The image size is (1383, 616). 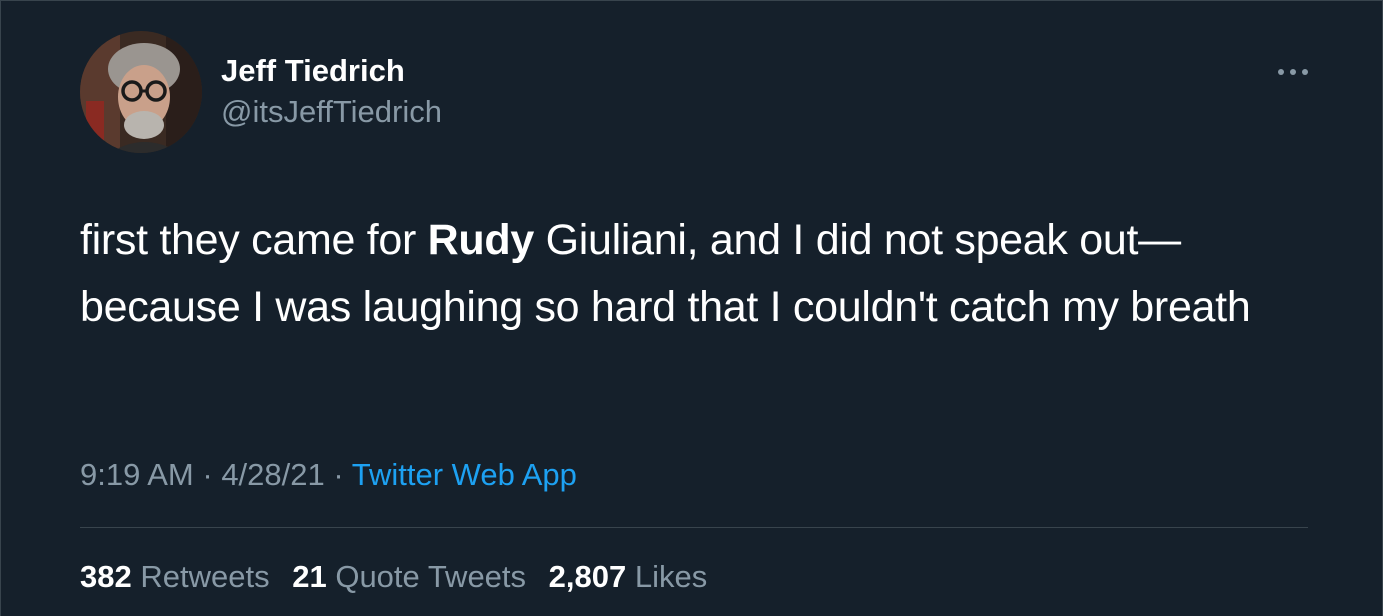 I want to click on retweets-stat: 382 Retweets, so click(x=175, y=576).